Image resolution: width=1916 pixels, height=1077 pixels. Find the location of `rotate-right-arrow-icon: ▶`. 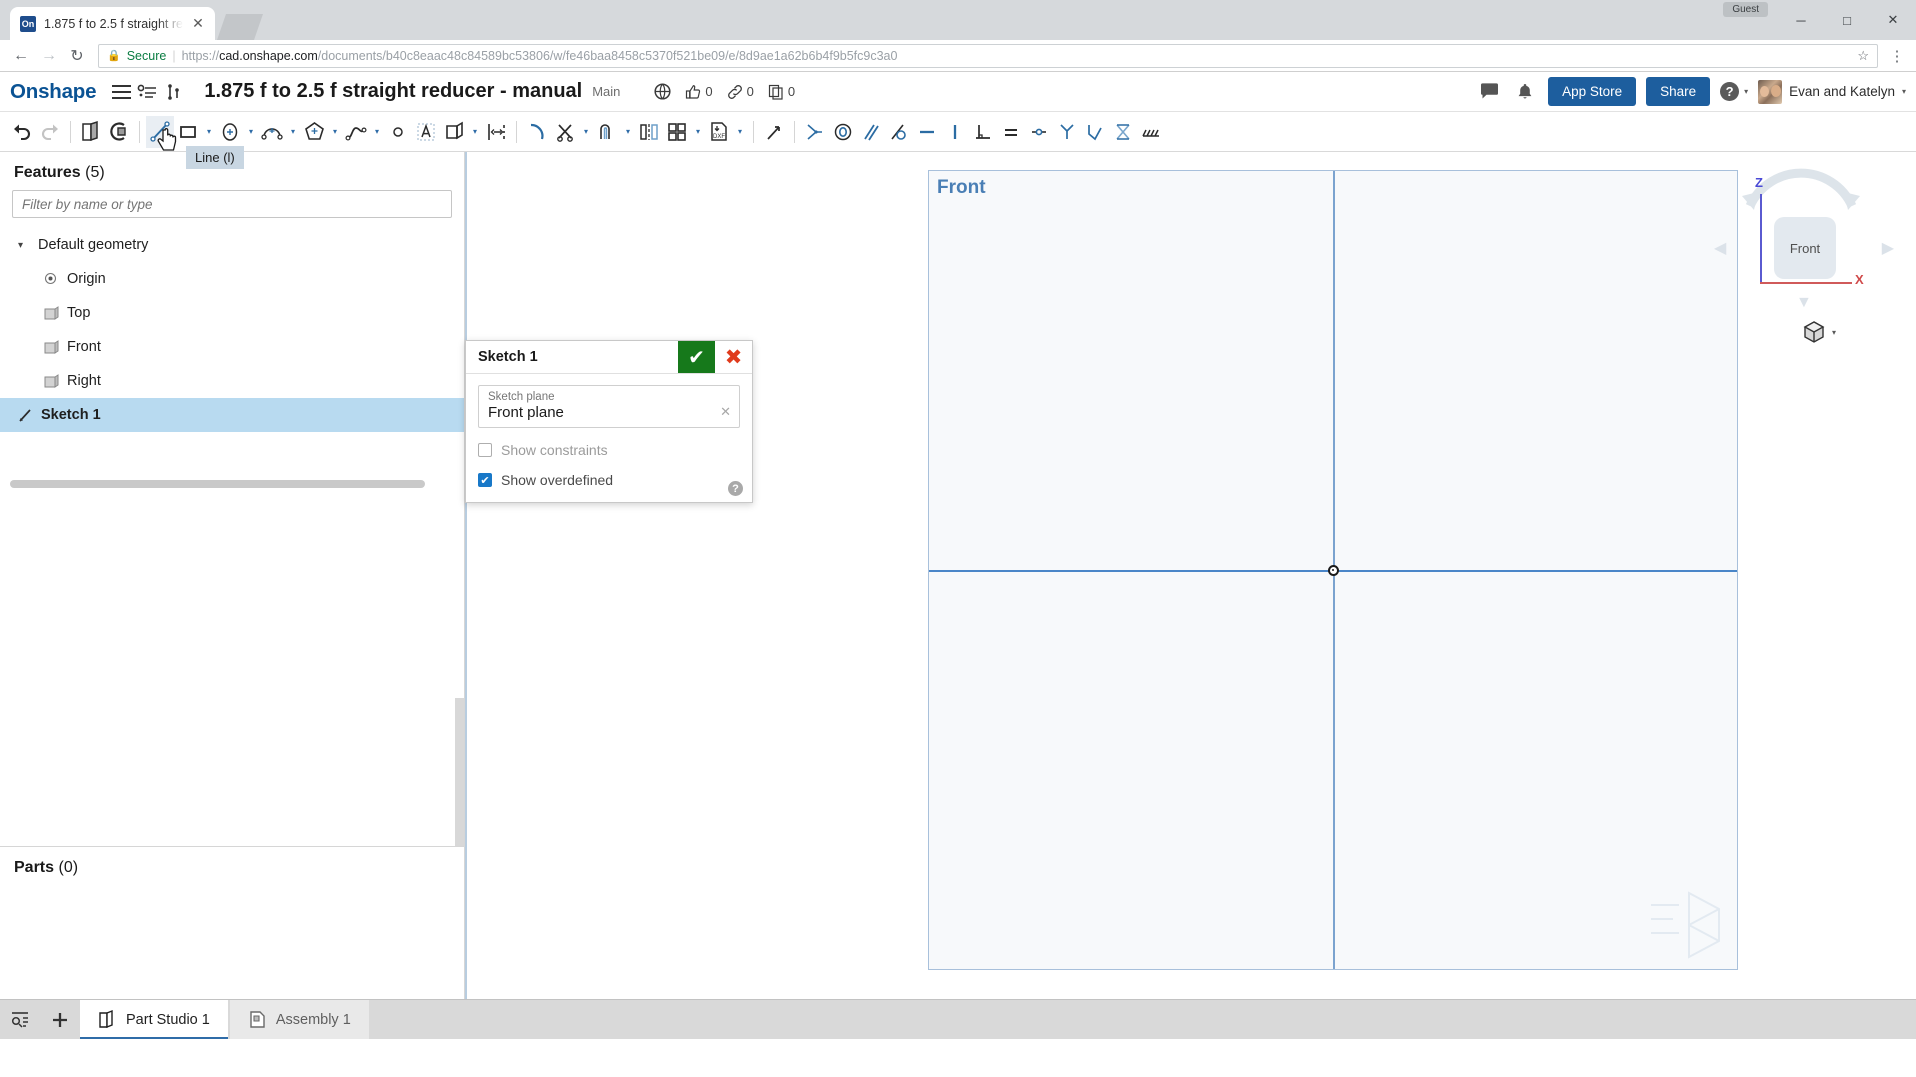

rotate-right-arrow-icon: ▶ is located at coordinates (1888, 248).